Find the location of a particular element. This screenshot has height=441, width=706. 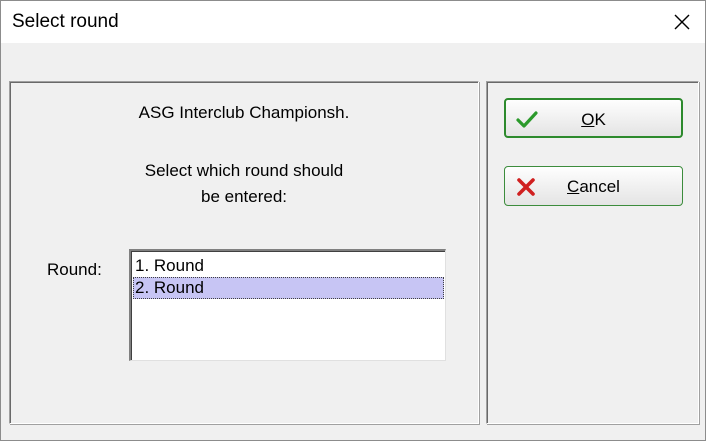

window-title: Select round is located at coordinates (65, 21).